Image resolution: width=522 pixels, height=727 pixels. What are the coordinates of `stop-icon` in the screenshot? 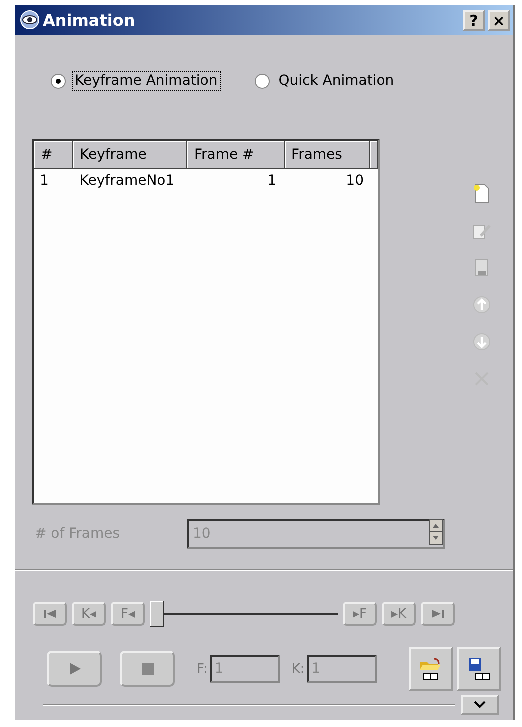 It's located at (148, 669).